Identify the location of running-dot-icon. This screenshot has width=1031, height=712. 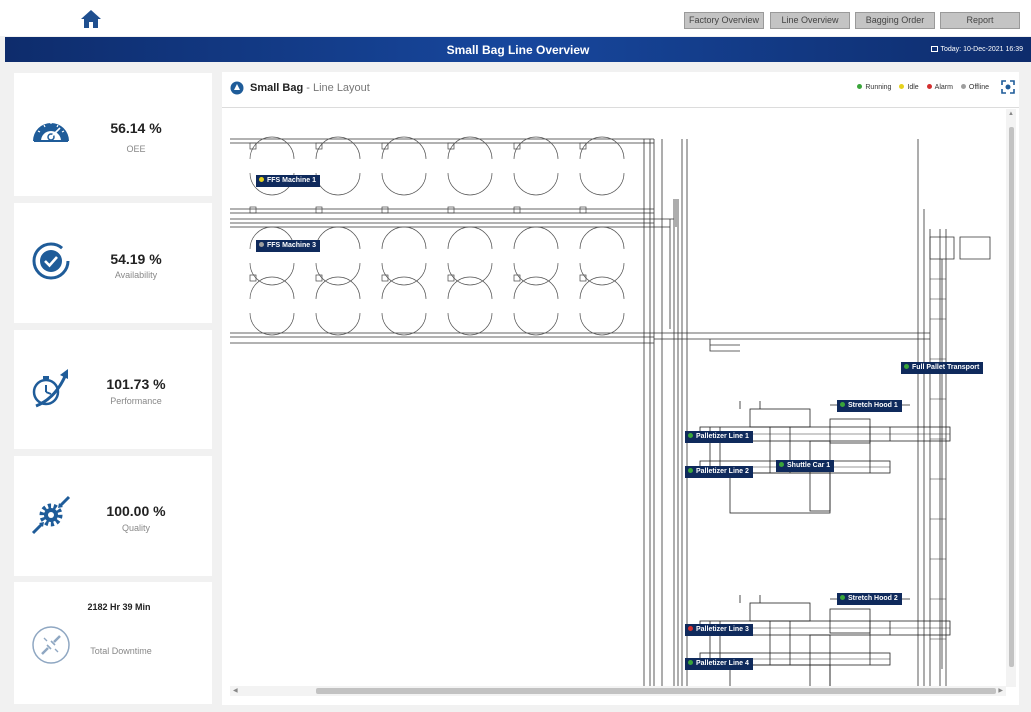
(860, 86).